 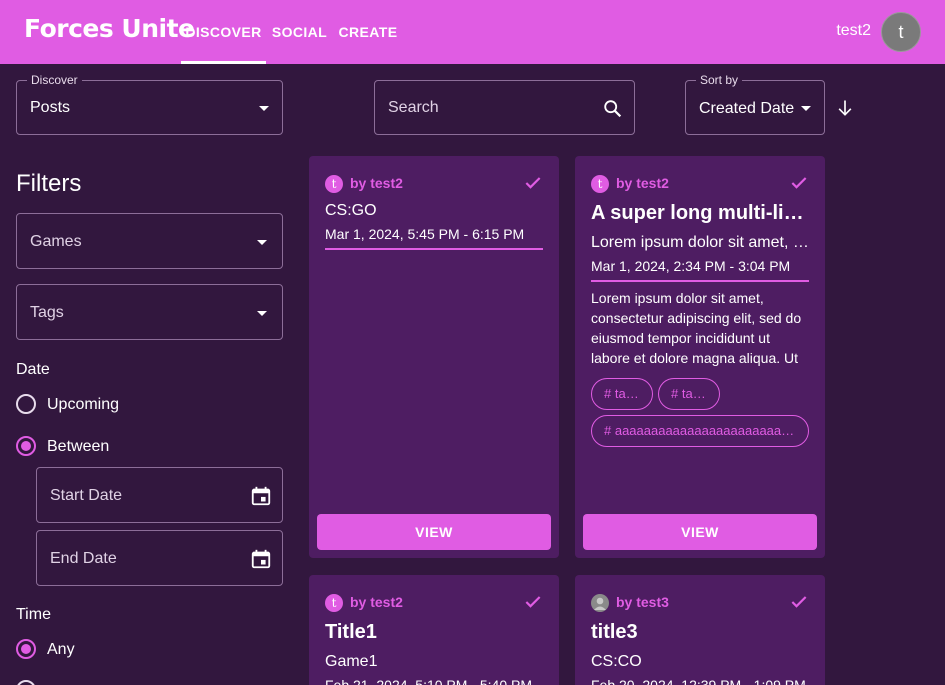 What do you see at coordinates (616, 661) in the screenshot?
I see `post-game: CS:CO` at bounding box center [616, 661].